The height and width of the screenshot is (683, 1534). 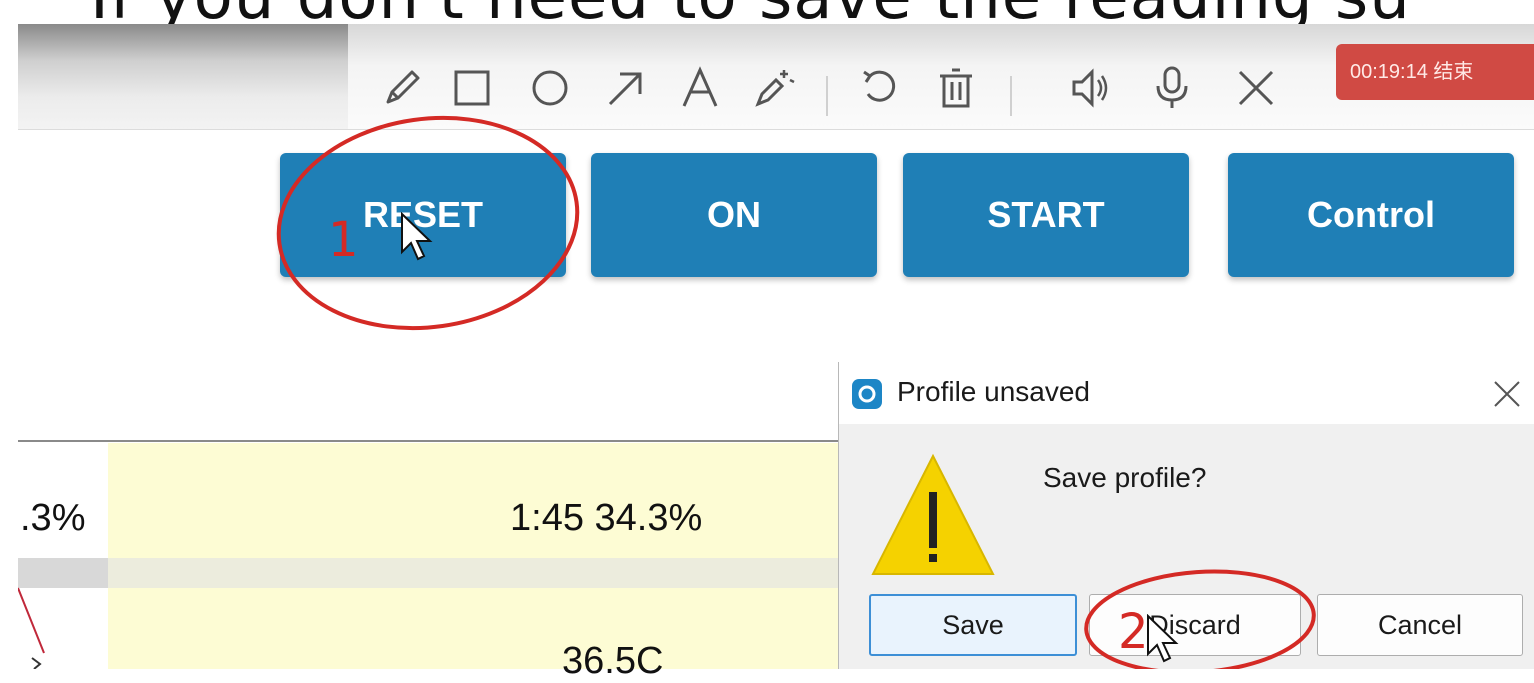 I want to click on warning-icon, so click(x=933, y=514).